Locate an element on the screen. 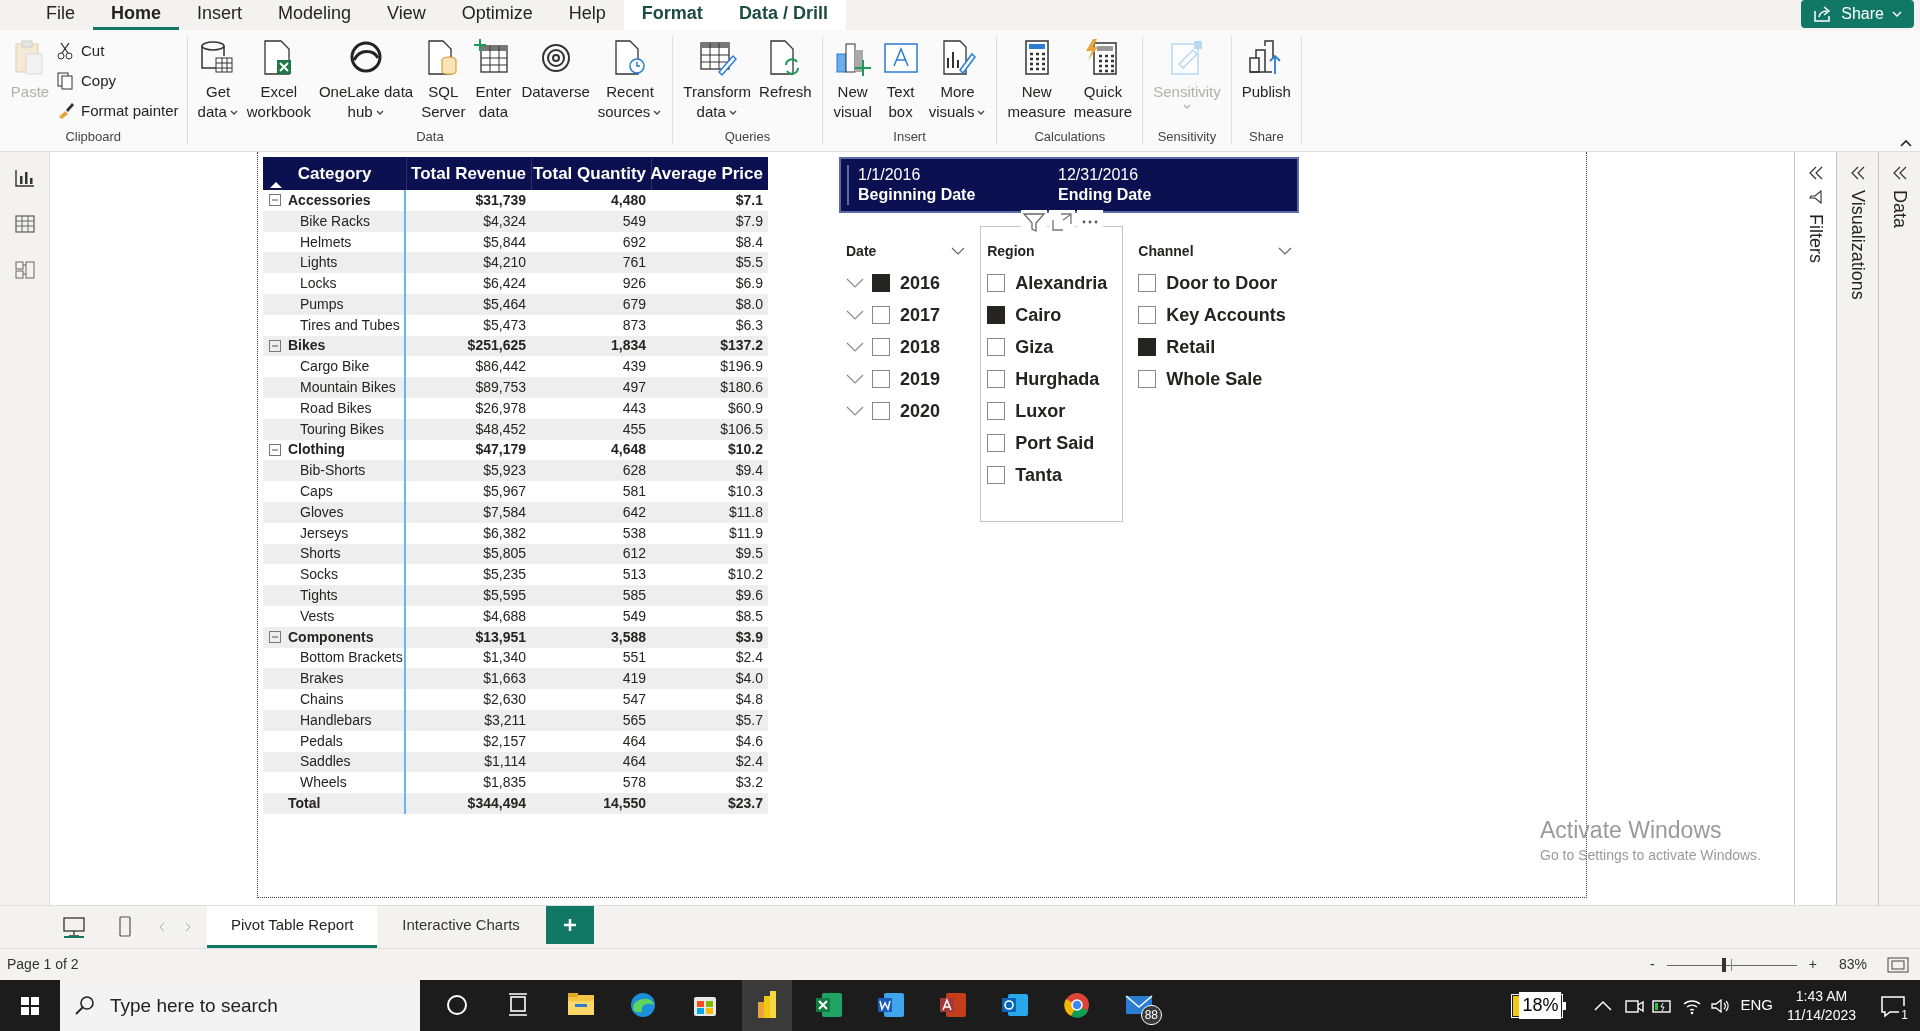 This screenshot has height=1031, width=1920. add-page-button is located at coordinates (569, 925).